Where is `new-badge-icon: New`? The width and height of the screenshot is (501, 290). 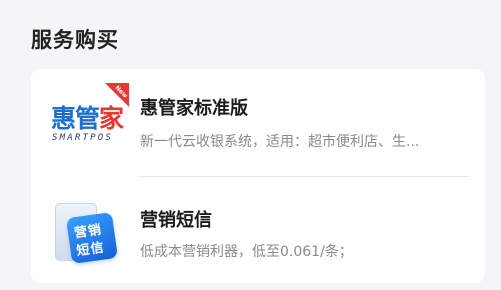 new-badge-icon: New is located at coordinates (117, 95).